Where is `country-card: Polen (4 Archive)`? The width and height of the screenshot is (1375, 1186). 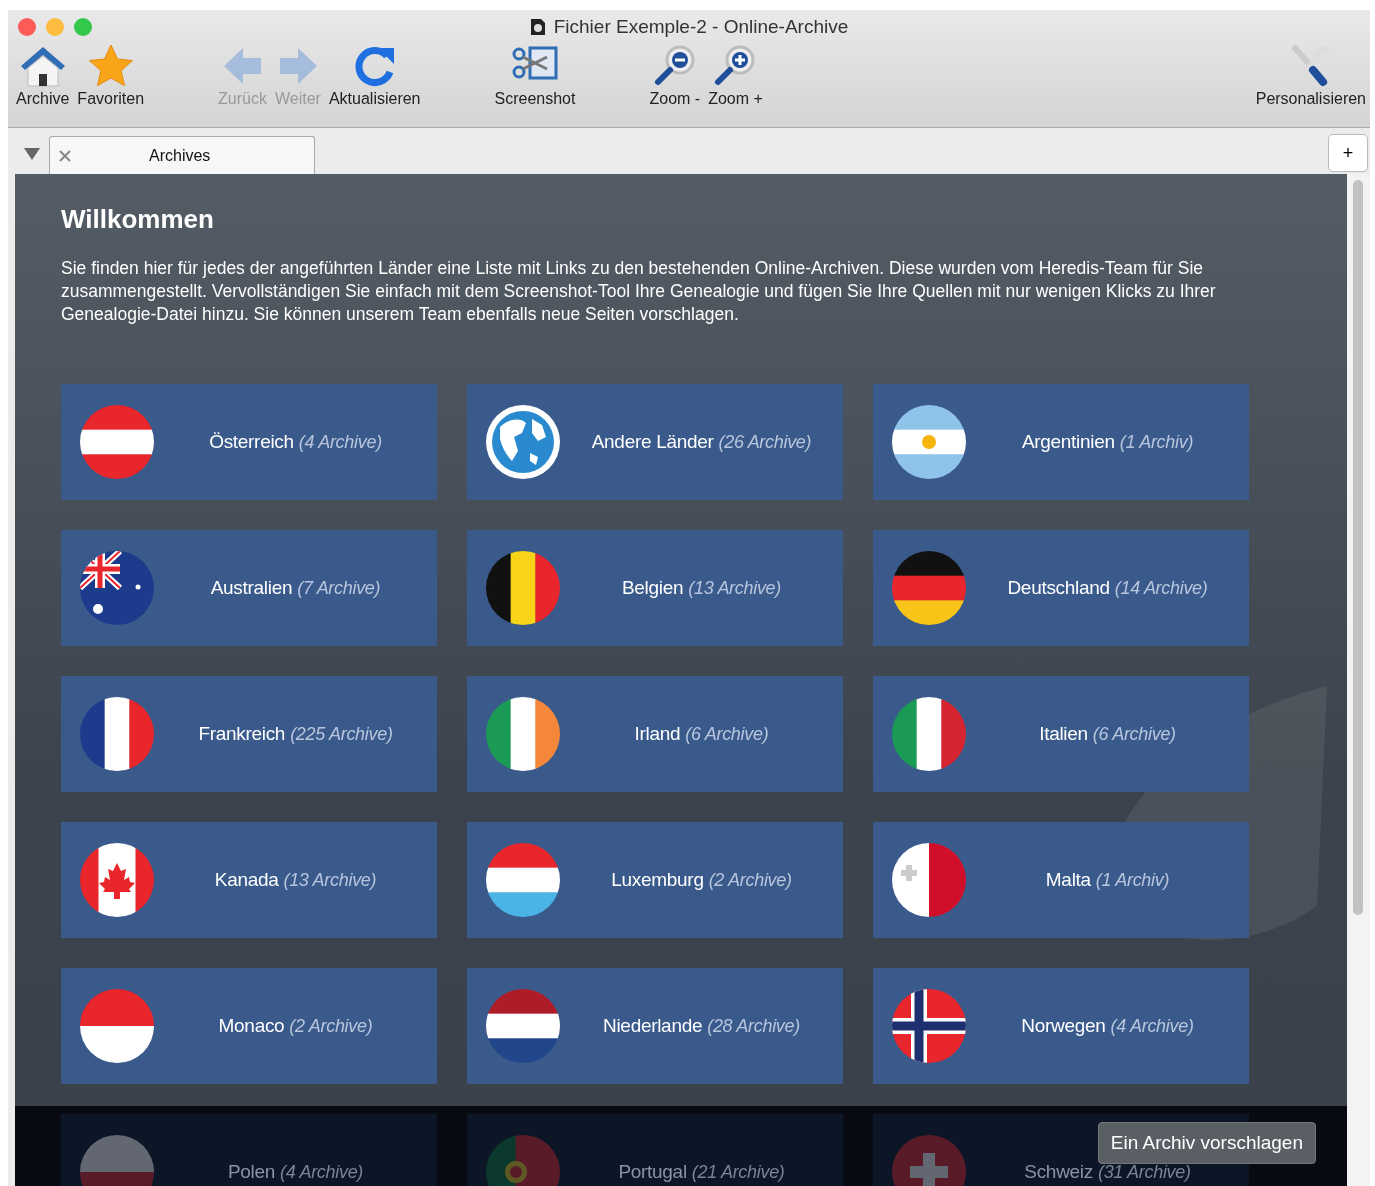 country-card: Polen (4 Archive) is located at coordinates (249, 1150).